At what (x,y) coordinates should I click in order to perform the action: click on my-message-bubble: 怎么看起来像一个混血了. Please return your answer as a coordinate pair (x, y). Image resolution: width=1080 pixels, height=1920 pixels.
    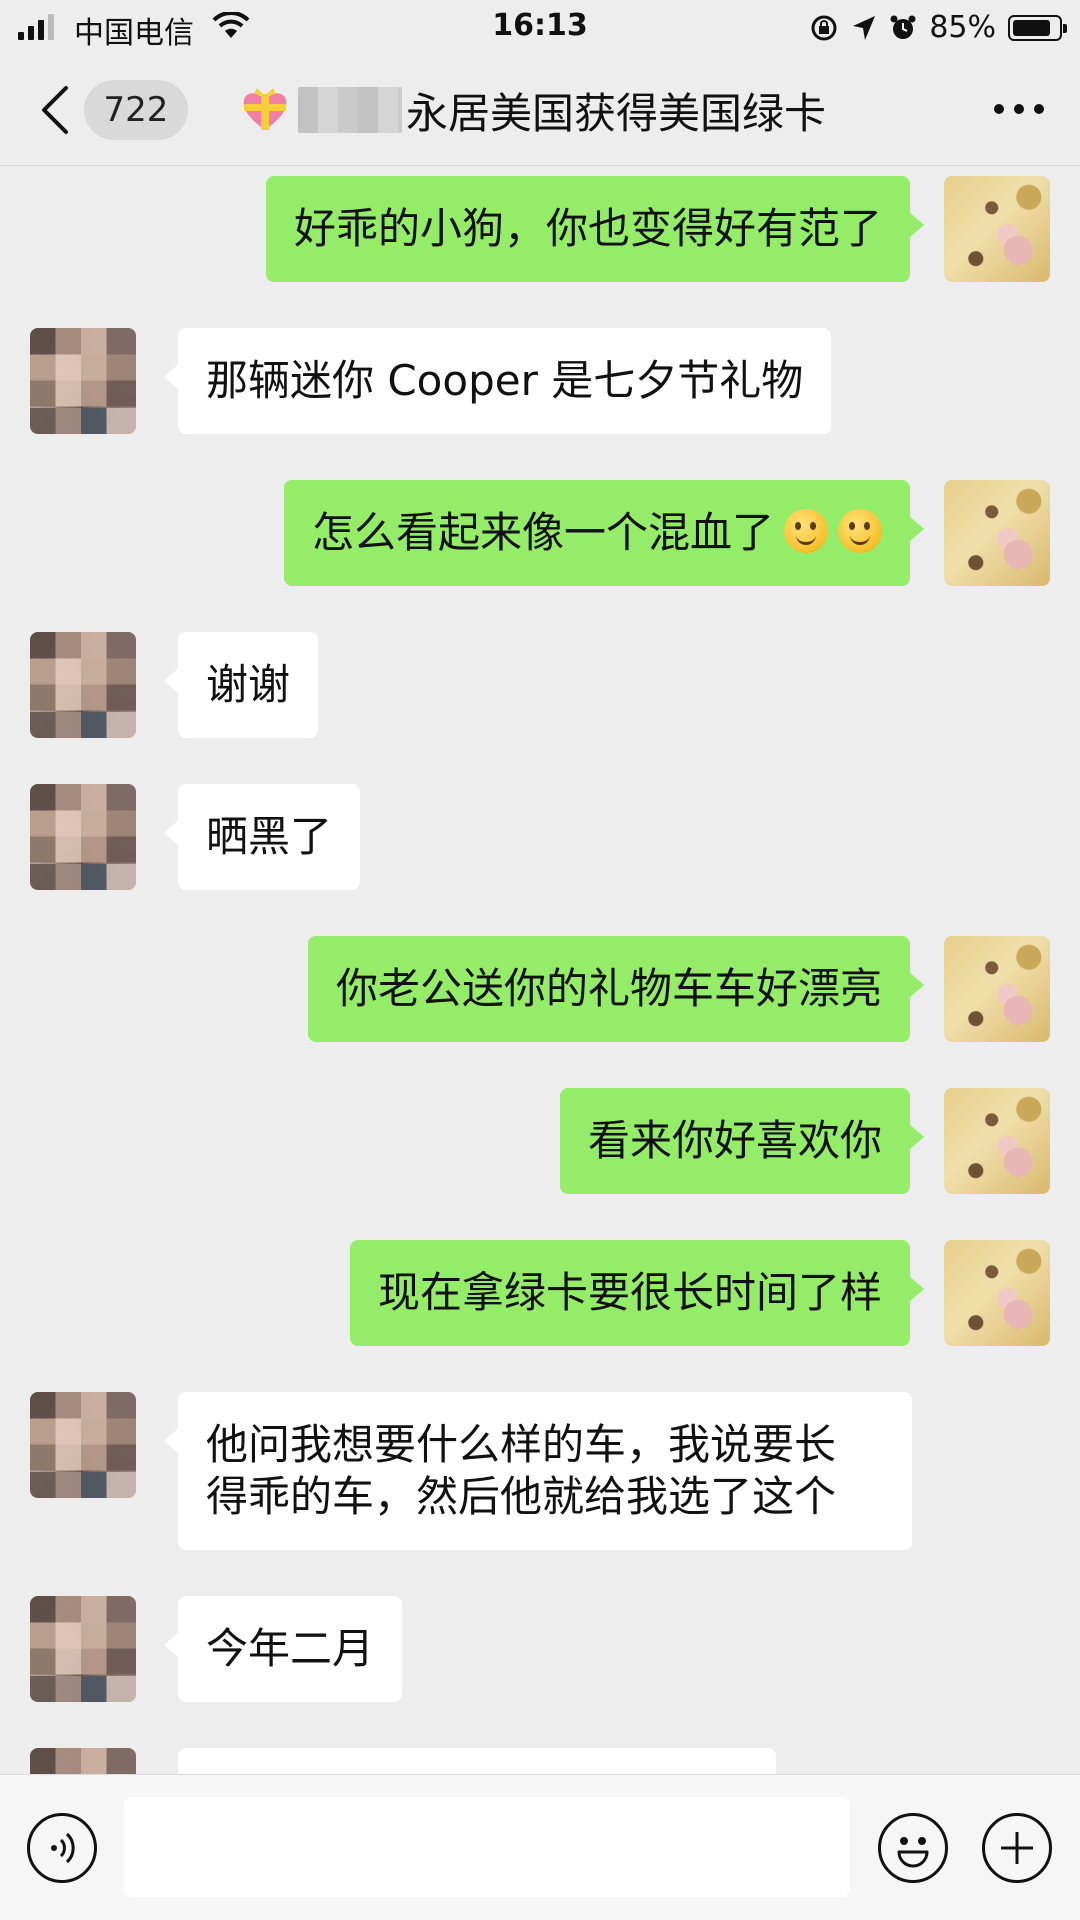
    Looking at the image, I should click on (604, 533).